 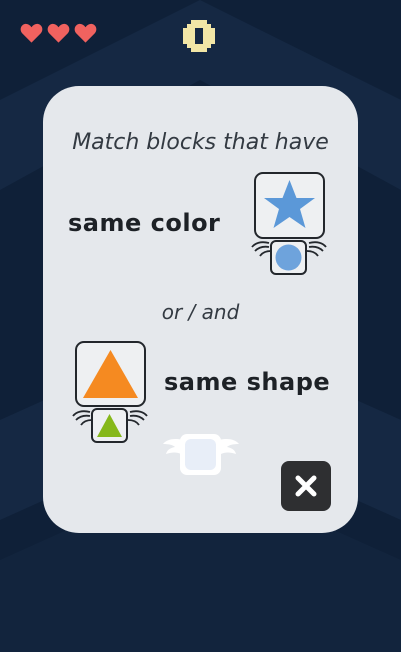 What do you see at coordinates (200, 142) in the screenshot?
I see `intro-text: Match blocks that have` at bounding box center [200, 142].